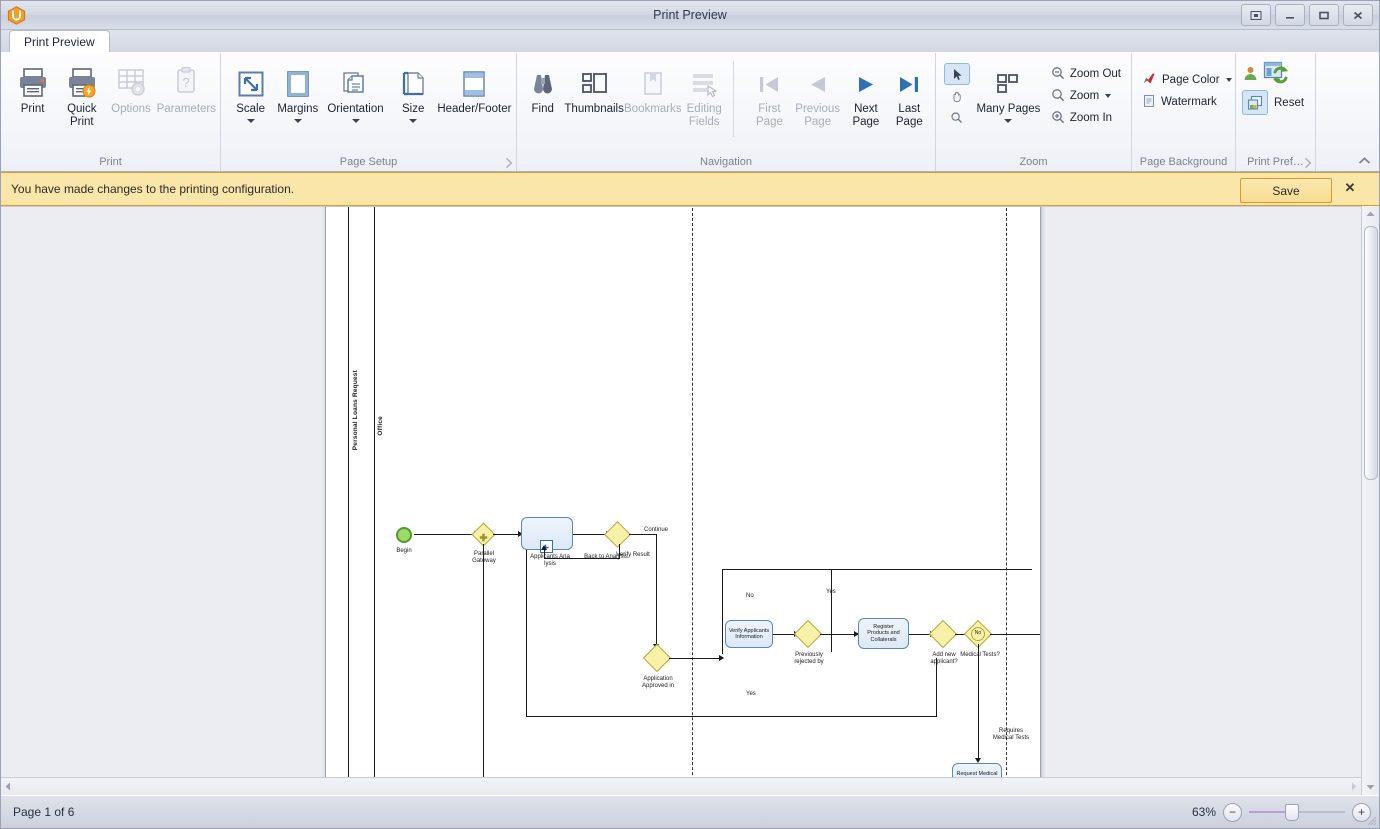 The image size is (1380, 829). I want to click on options-button-label: Options, so click(131, 109).